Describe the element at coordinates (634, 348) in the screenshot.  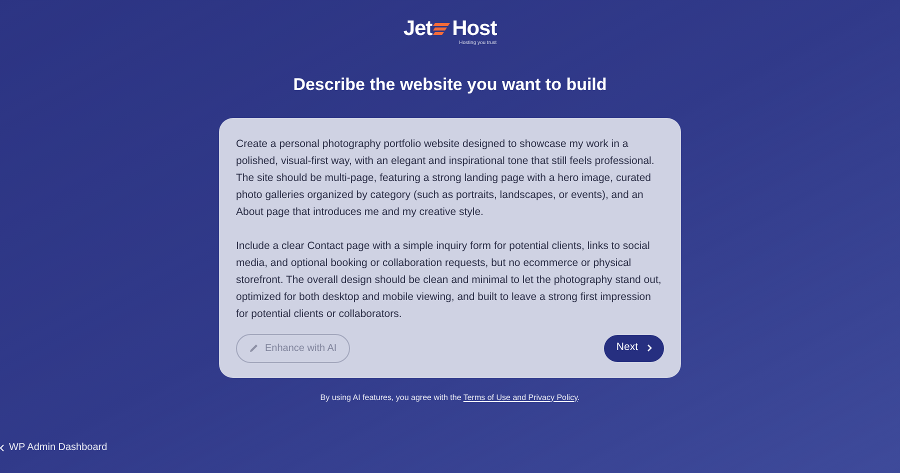
I see `next-button: Next` at that location.